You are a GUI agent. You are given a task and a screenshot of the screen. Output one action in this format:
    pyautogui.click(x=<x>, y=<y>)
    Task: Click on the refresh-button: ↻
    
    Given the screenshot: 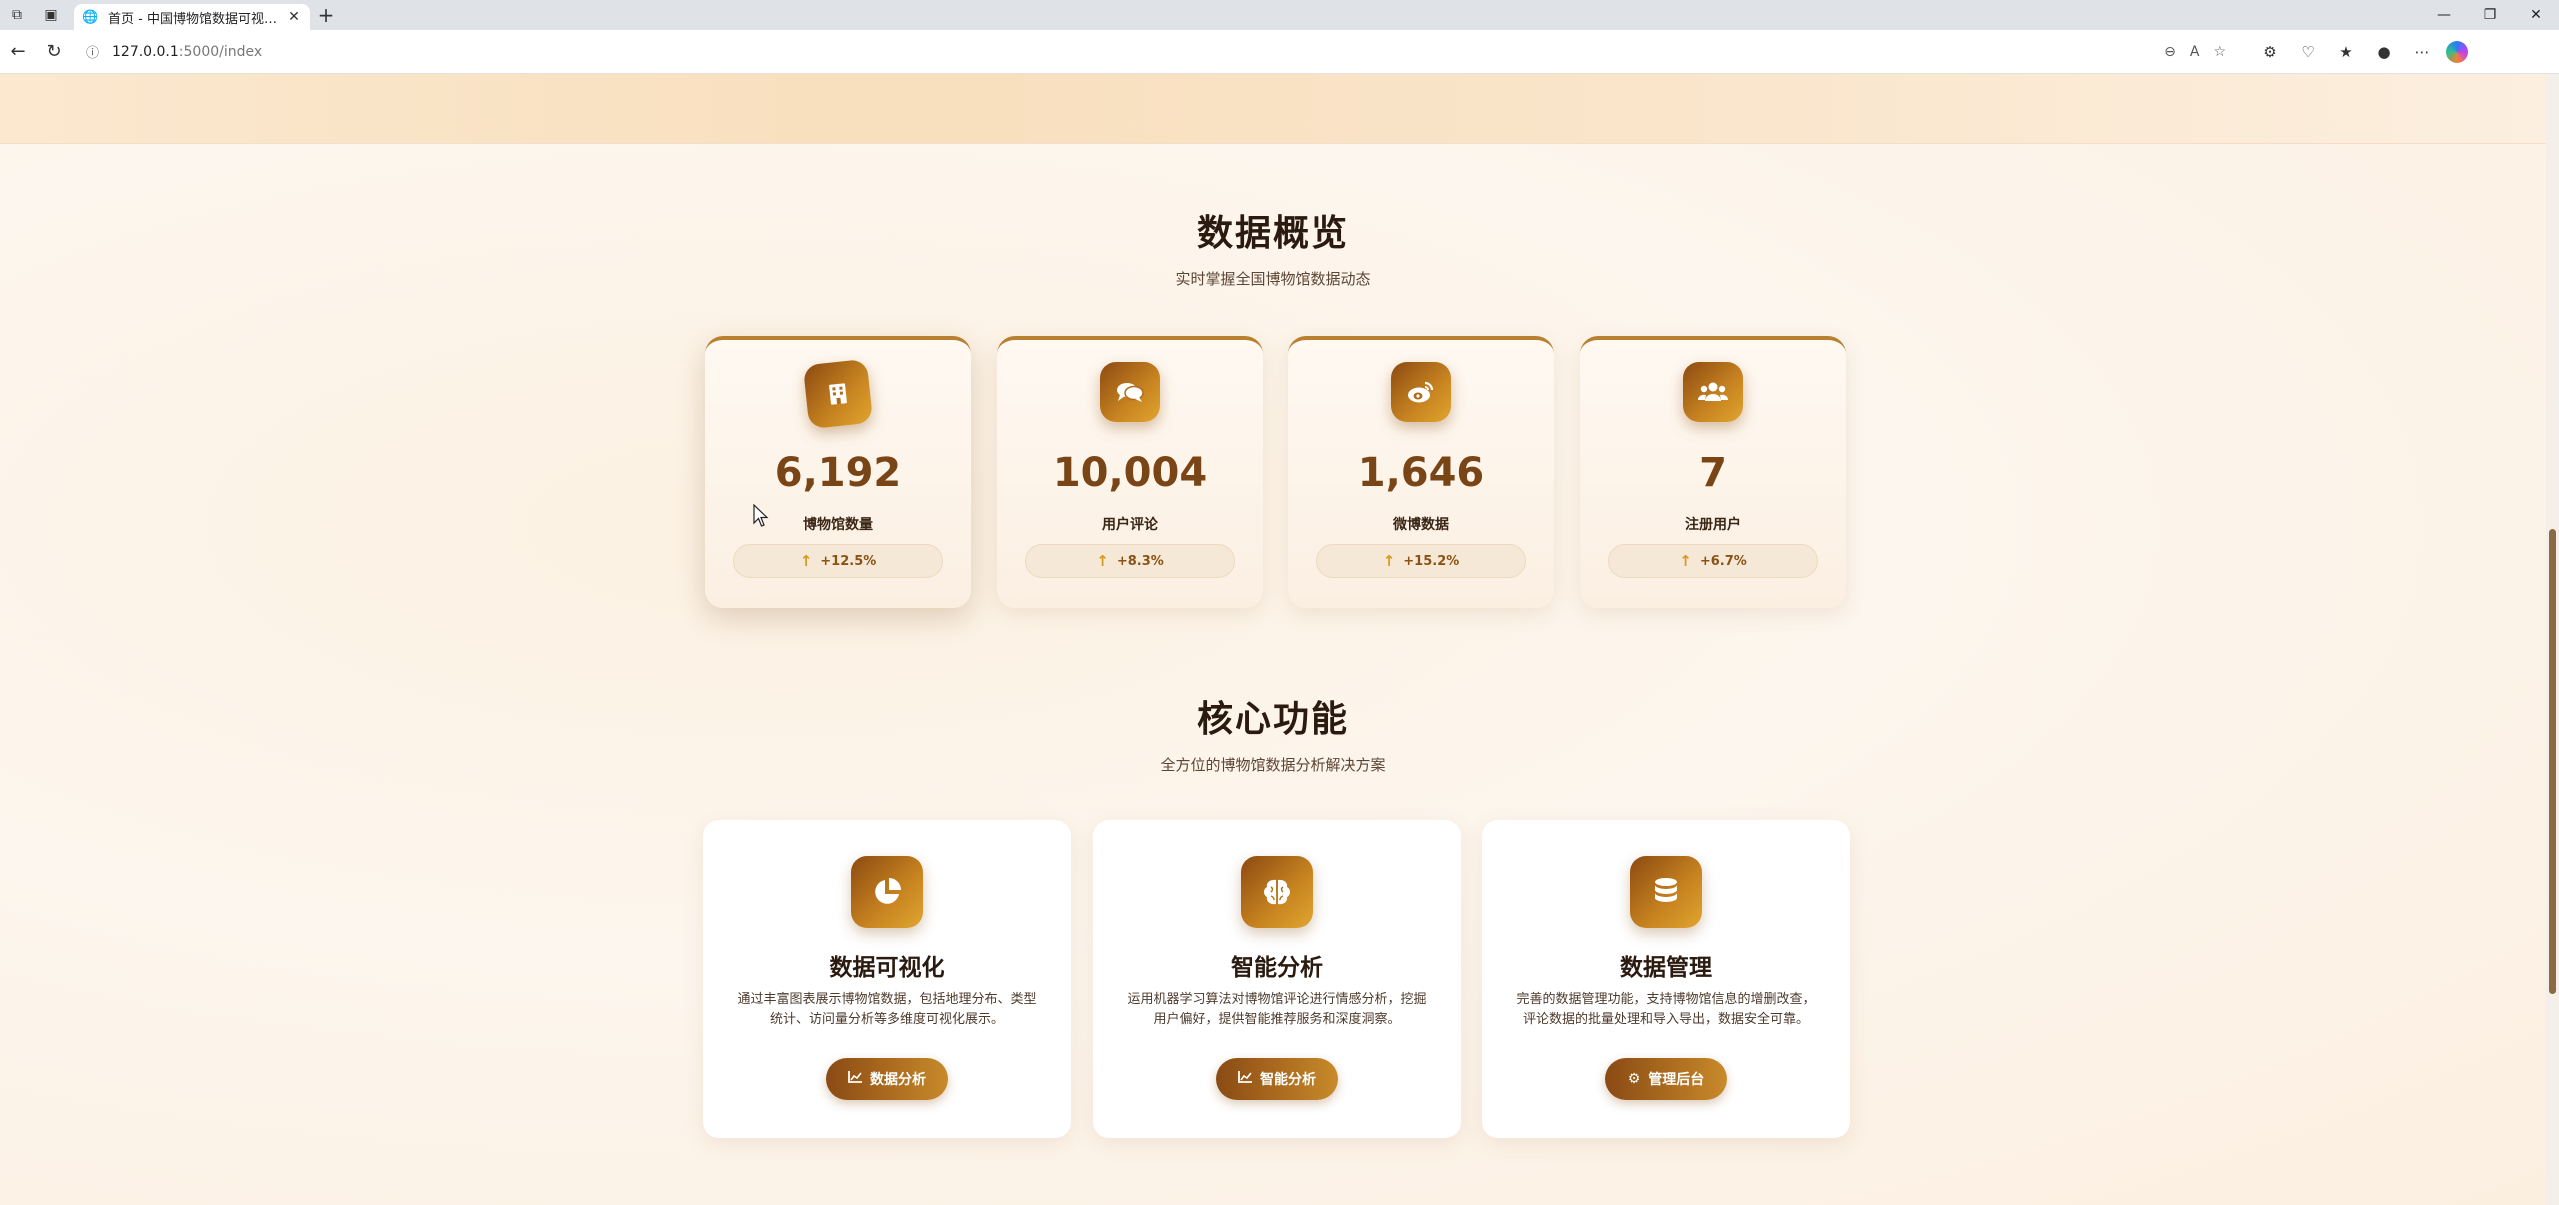 What is the action you would take?
    pyautogui.click(x=54, y=52)
    